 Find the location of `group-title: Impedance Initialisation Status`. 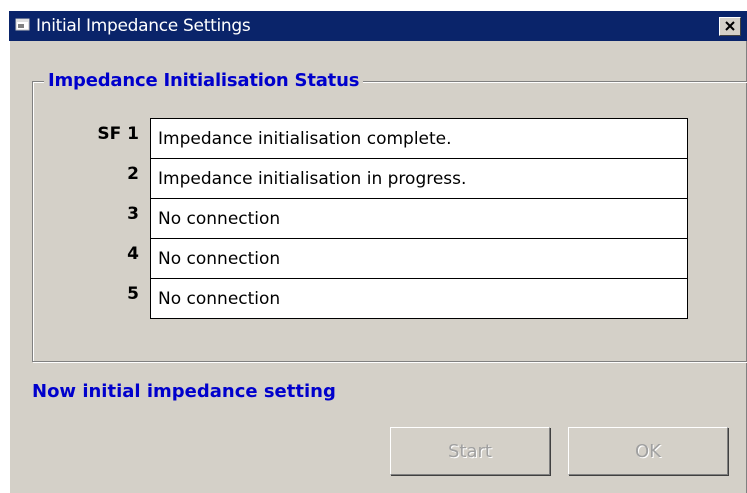

group-title: Impedance Initialisation Status is located at coordinates (204, 80).